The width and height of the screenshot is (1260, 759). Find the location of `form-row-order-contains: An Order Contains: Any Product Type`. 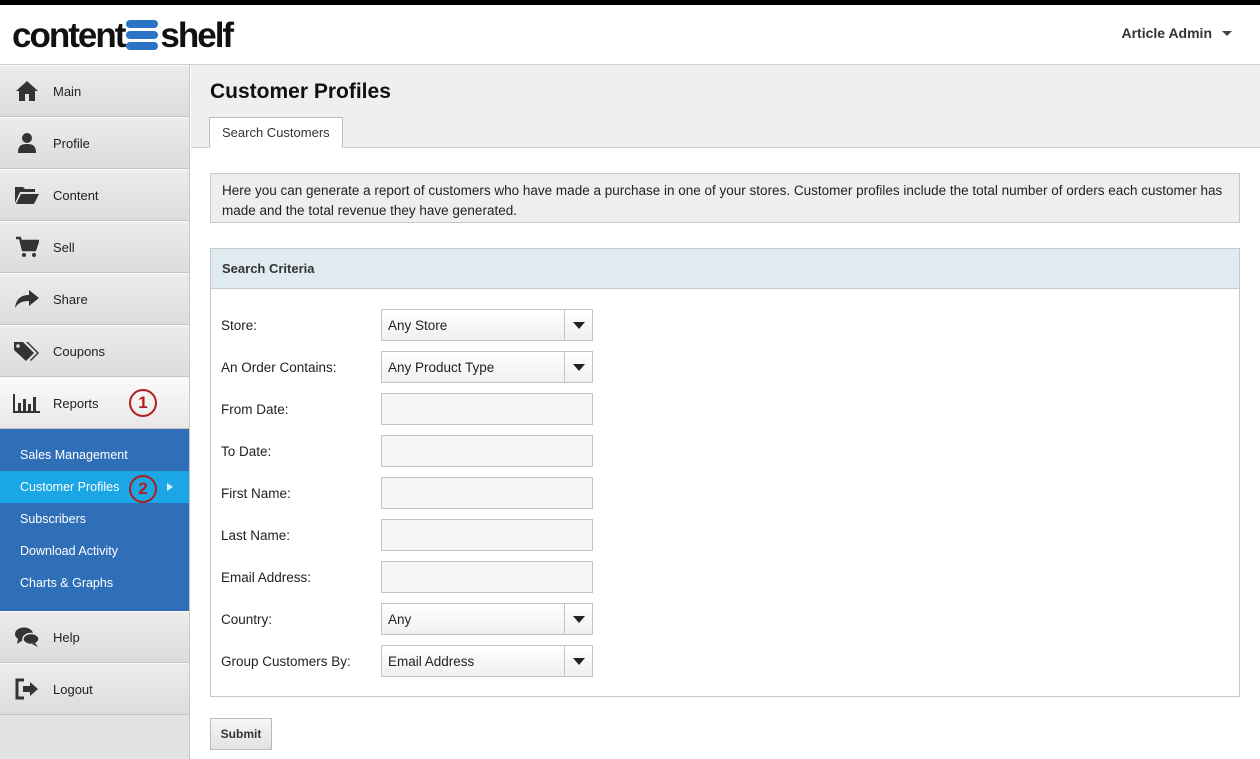

form-row-order-contains: An Order Contains: Any Product Type is located at coordinates (407, 367).